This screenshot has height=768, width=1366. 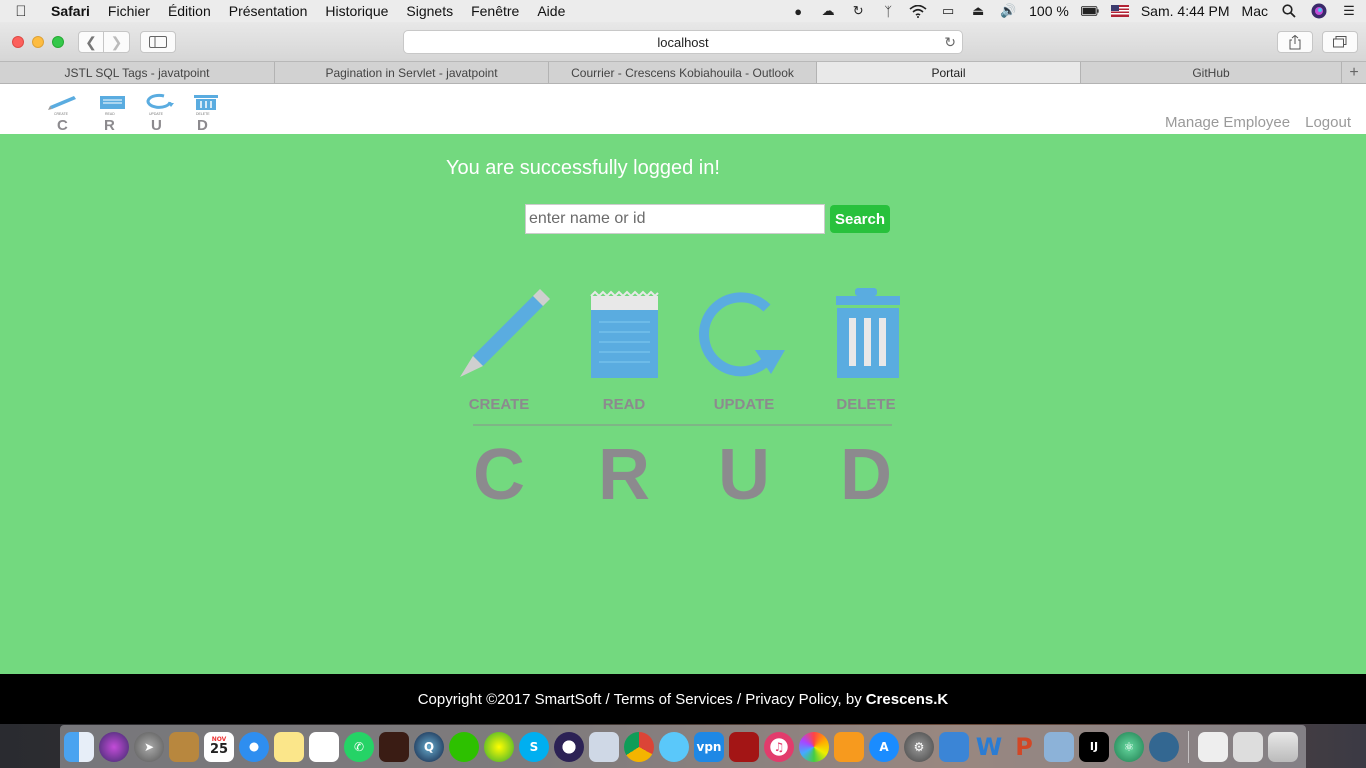 What do you see at coordinates (133, 111) in the screenshot?
I see `crud-logo: CREATE READ UPDATE DELETE C R U D` at bounding box center [133, 111].